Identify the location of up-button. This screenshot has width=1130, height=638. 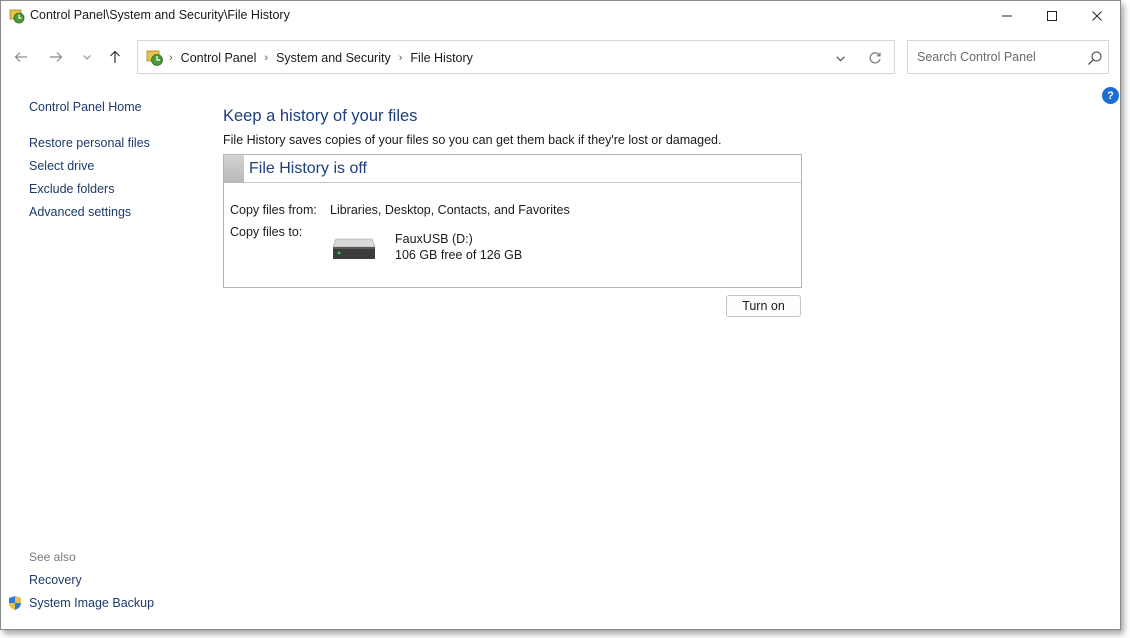
(115, 57).